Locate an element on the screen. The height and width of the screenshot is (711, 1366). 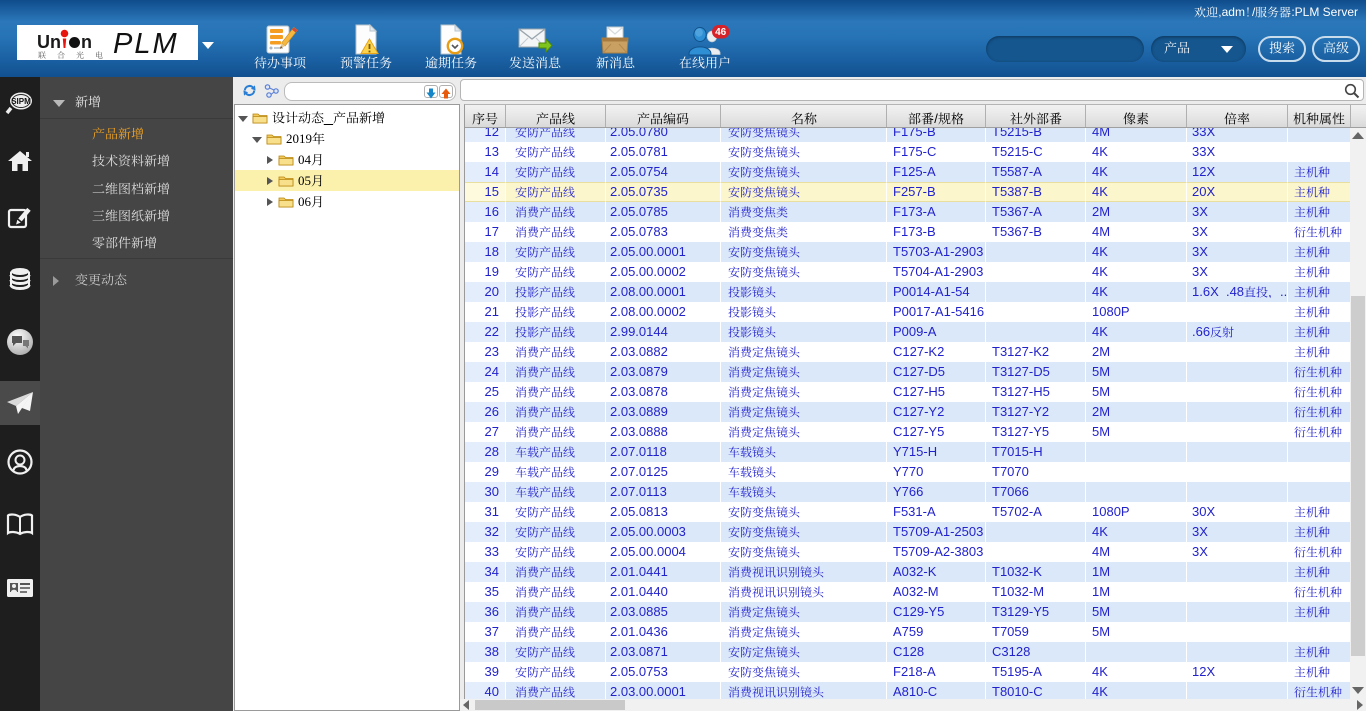
svg-text: SIPM is located at coordinates (21, 101).